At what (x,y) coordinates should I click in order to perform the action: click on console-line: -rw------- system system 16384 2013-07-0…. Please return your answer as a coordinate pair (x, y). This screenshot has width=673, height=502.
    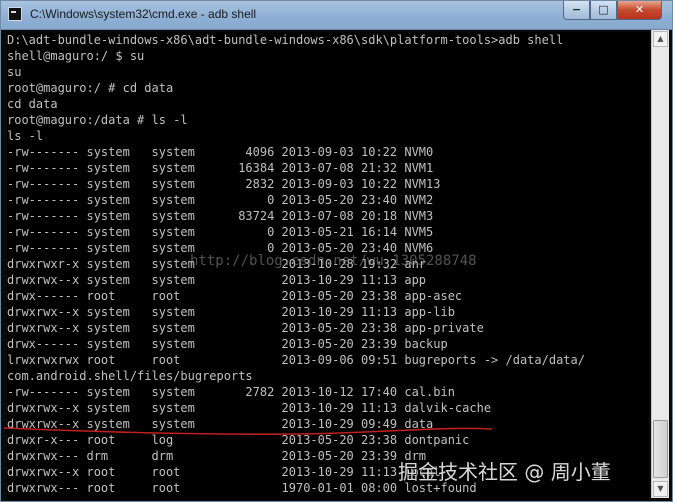
    Looking at the image, I should click on (220, 168).